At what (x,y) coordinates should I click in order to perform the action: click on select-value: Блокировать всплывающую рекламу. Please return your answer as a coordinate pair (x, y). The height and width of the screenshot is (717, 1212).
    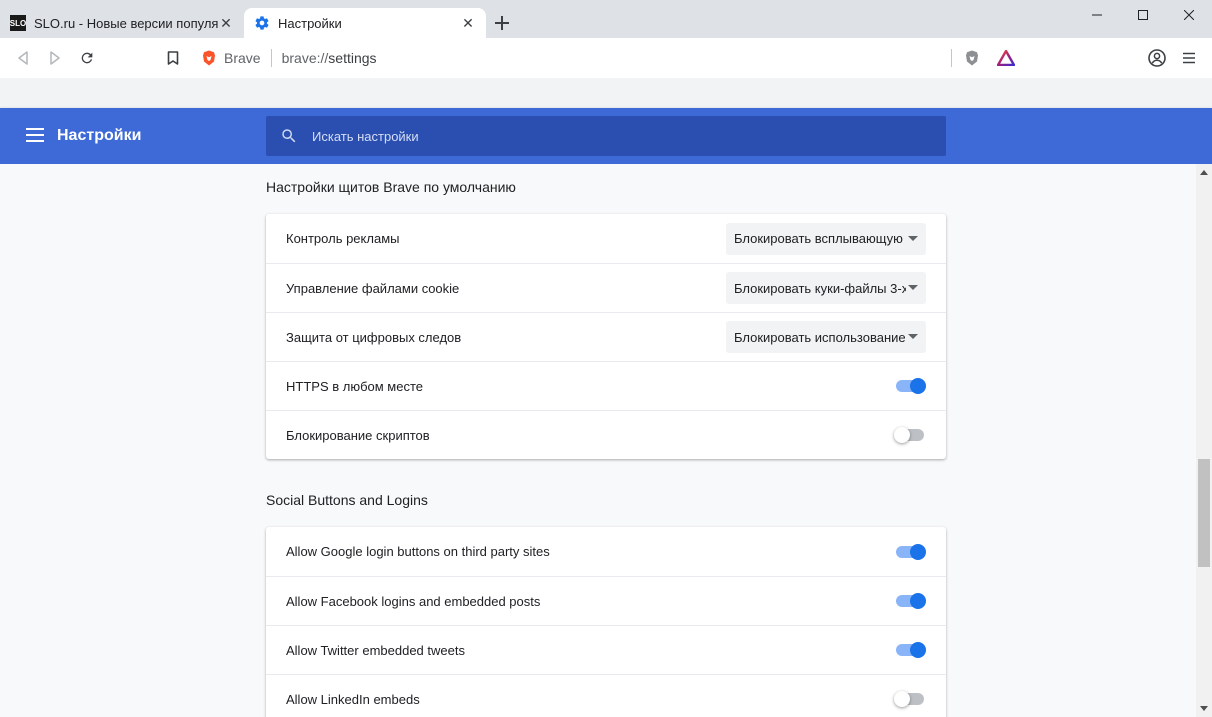
    Looking at the image, I should click on (820, 238).